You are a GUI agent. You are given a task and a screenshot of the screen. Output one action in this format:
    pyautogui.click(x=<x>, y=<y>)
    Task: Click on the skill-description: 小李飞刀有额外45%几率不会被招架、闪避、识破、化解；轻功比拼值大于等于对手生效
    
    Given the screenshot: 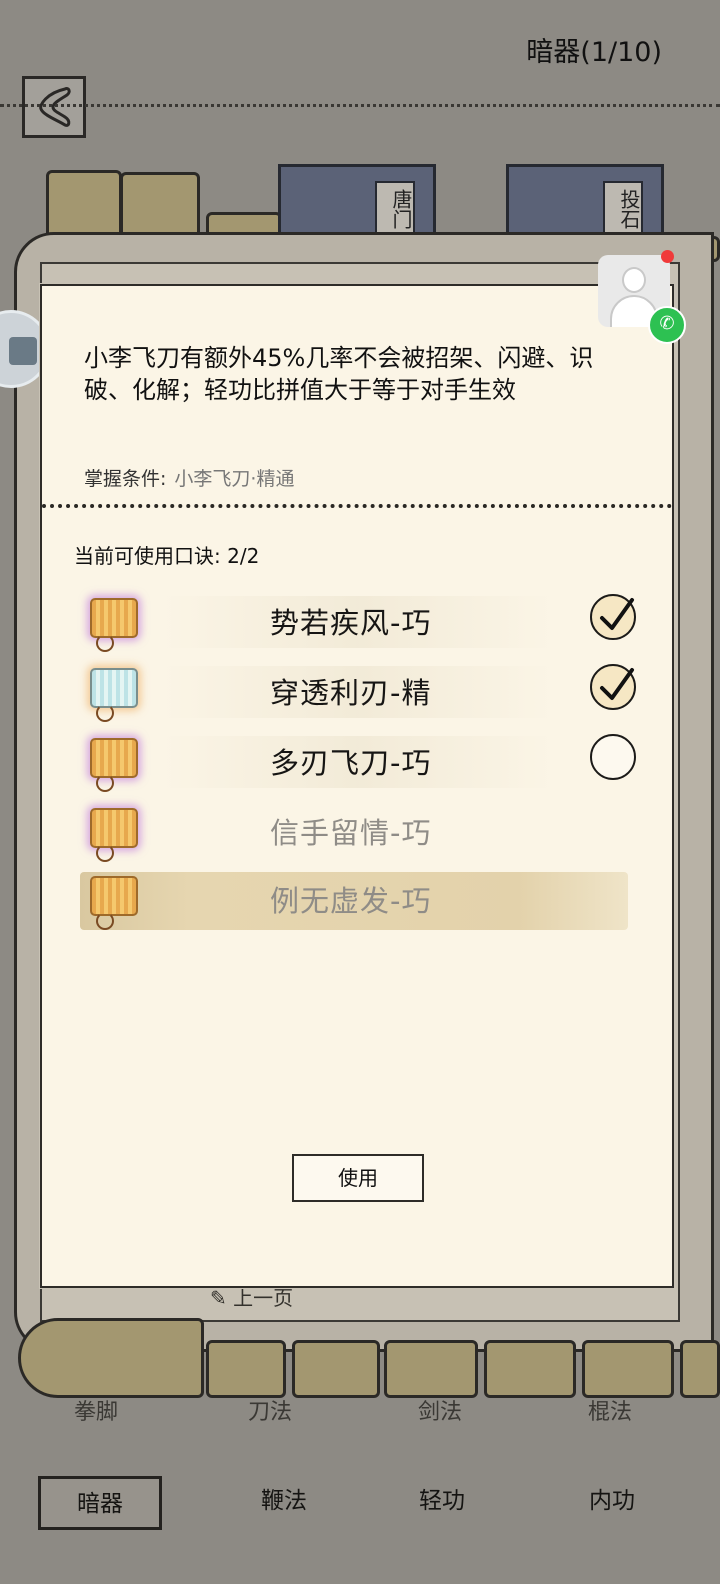 What is the action you would take?
    pyautogui.click(x=339, y=374)
    